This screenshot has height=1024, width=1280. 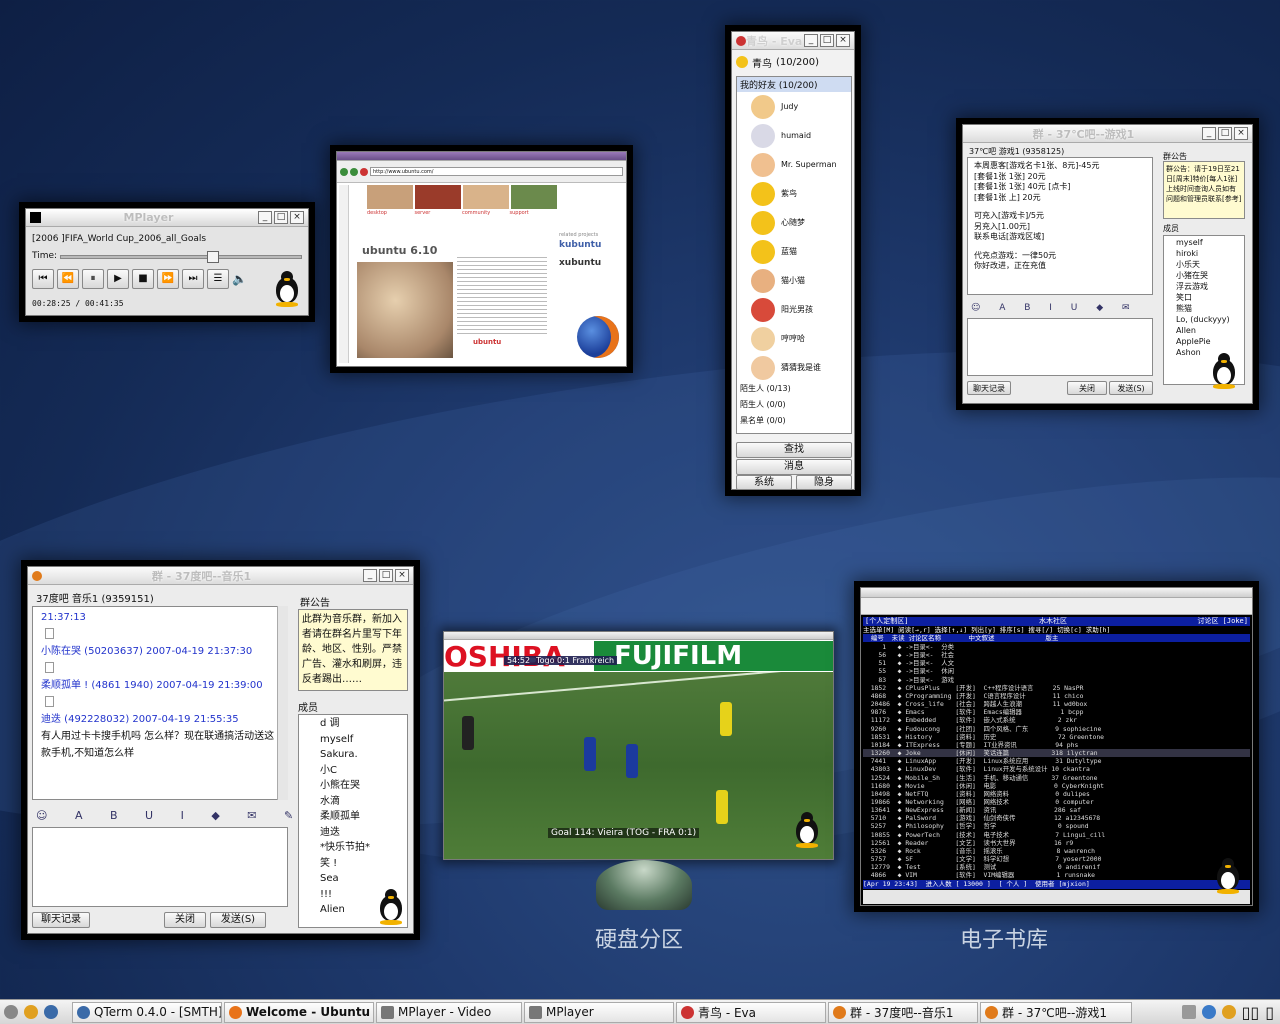 What do you see at coordinates (1056, 875) in the screenshot?
I see `board-row: 4866 ◆ VIM [软件] VIM编辑器 1 runsnake` at bounding box center [1056, 875].